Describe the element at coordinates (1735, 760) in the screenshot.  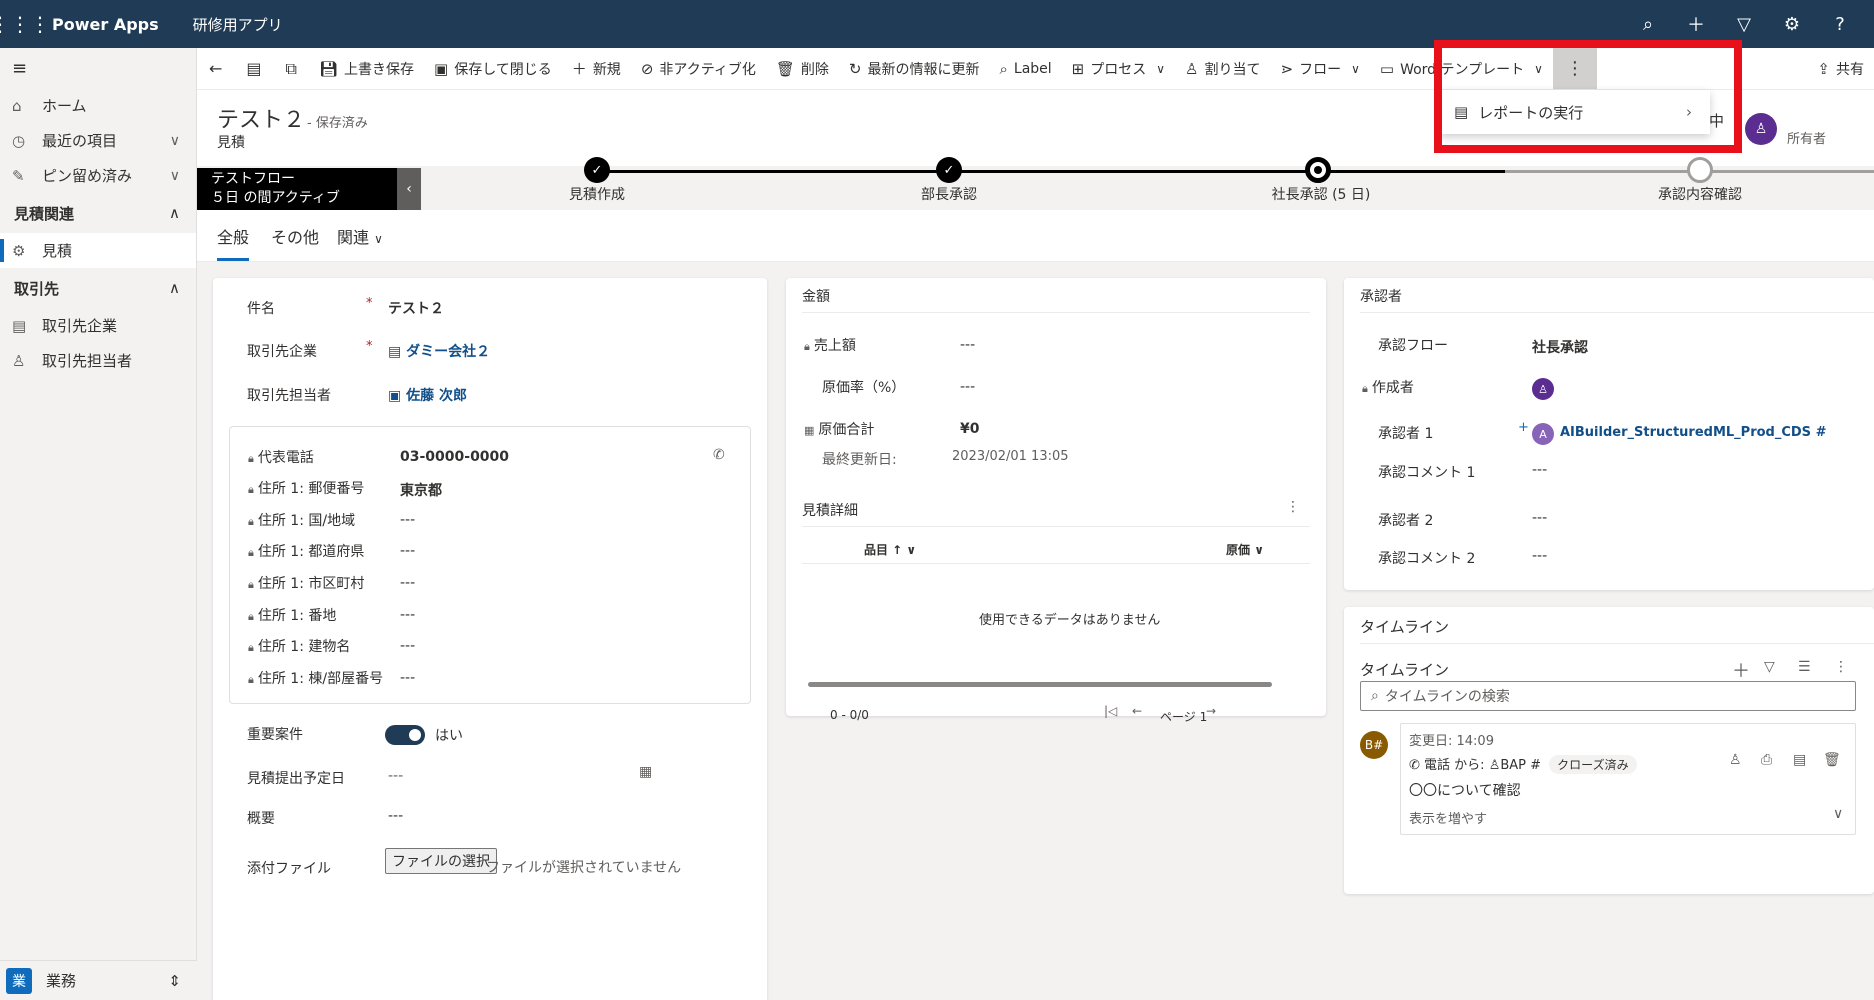
I see `assign-icon: ♙` at that location.